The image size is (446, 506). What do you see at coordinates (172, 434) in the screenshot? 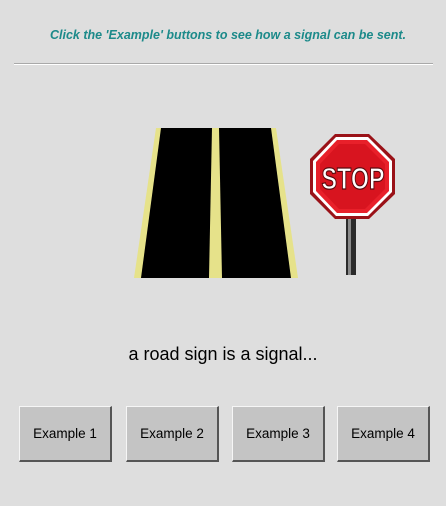
I see `example-2-button: Example 2` at bounding box center [172, 434].